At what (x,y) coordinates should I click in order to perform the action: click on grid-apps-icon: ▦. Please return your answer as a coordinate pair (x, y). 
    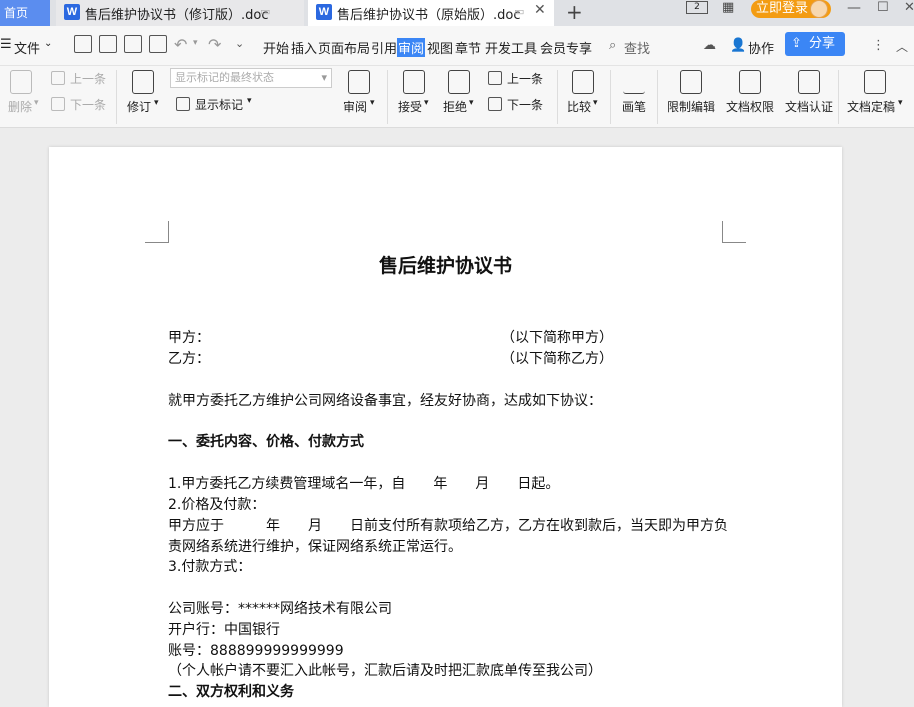
    Looking at the image, I should click on (728, 7).